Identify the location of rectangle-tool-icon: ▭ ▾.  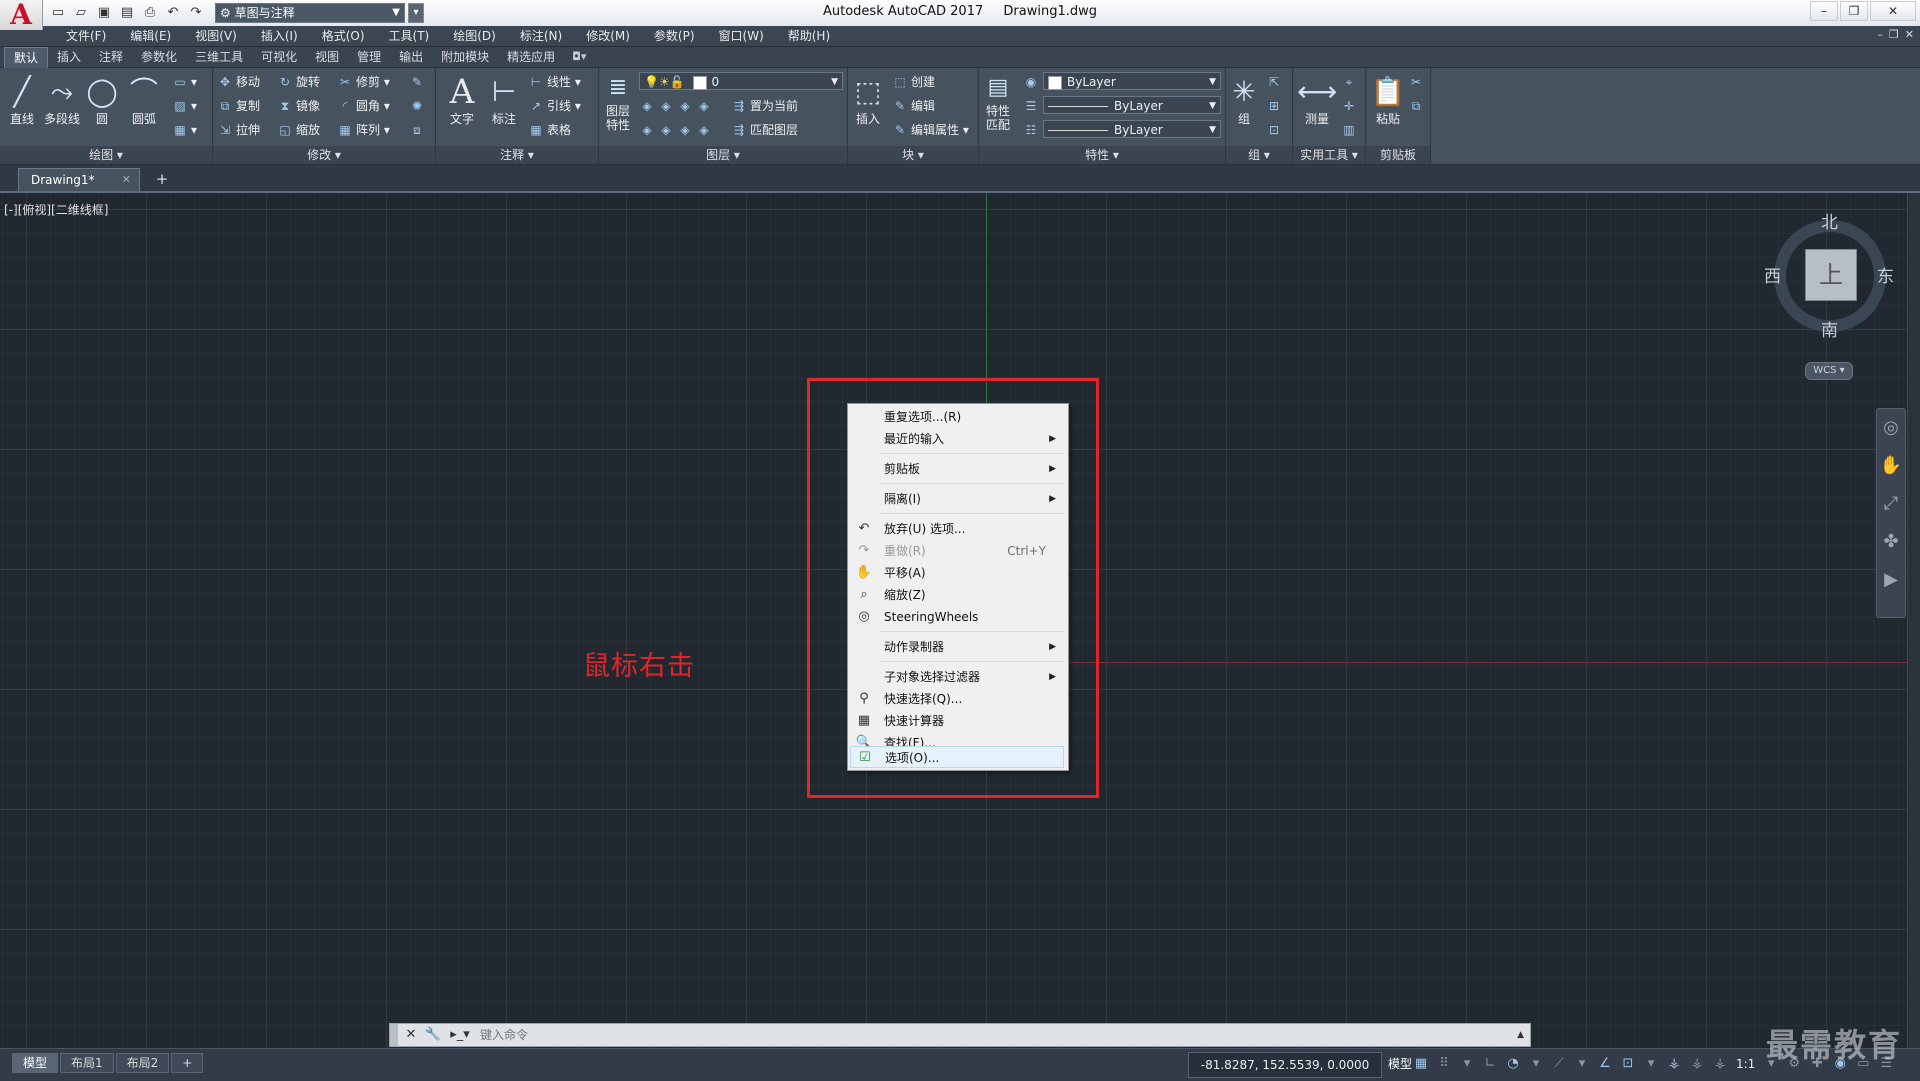
(184, 82).